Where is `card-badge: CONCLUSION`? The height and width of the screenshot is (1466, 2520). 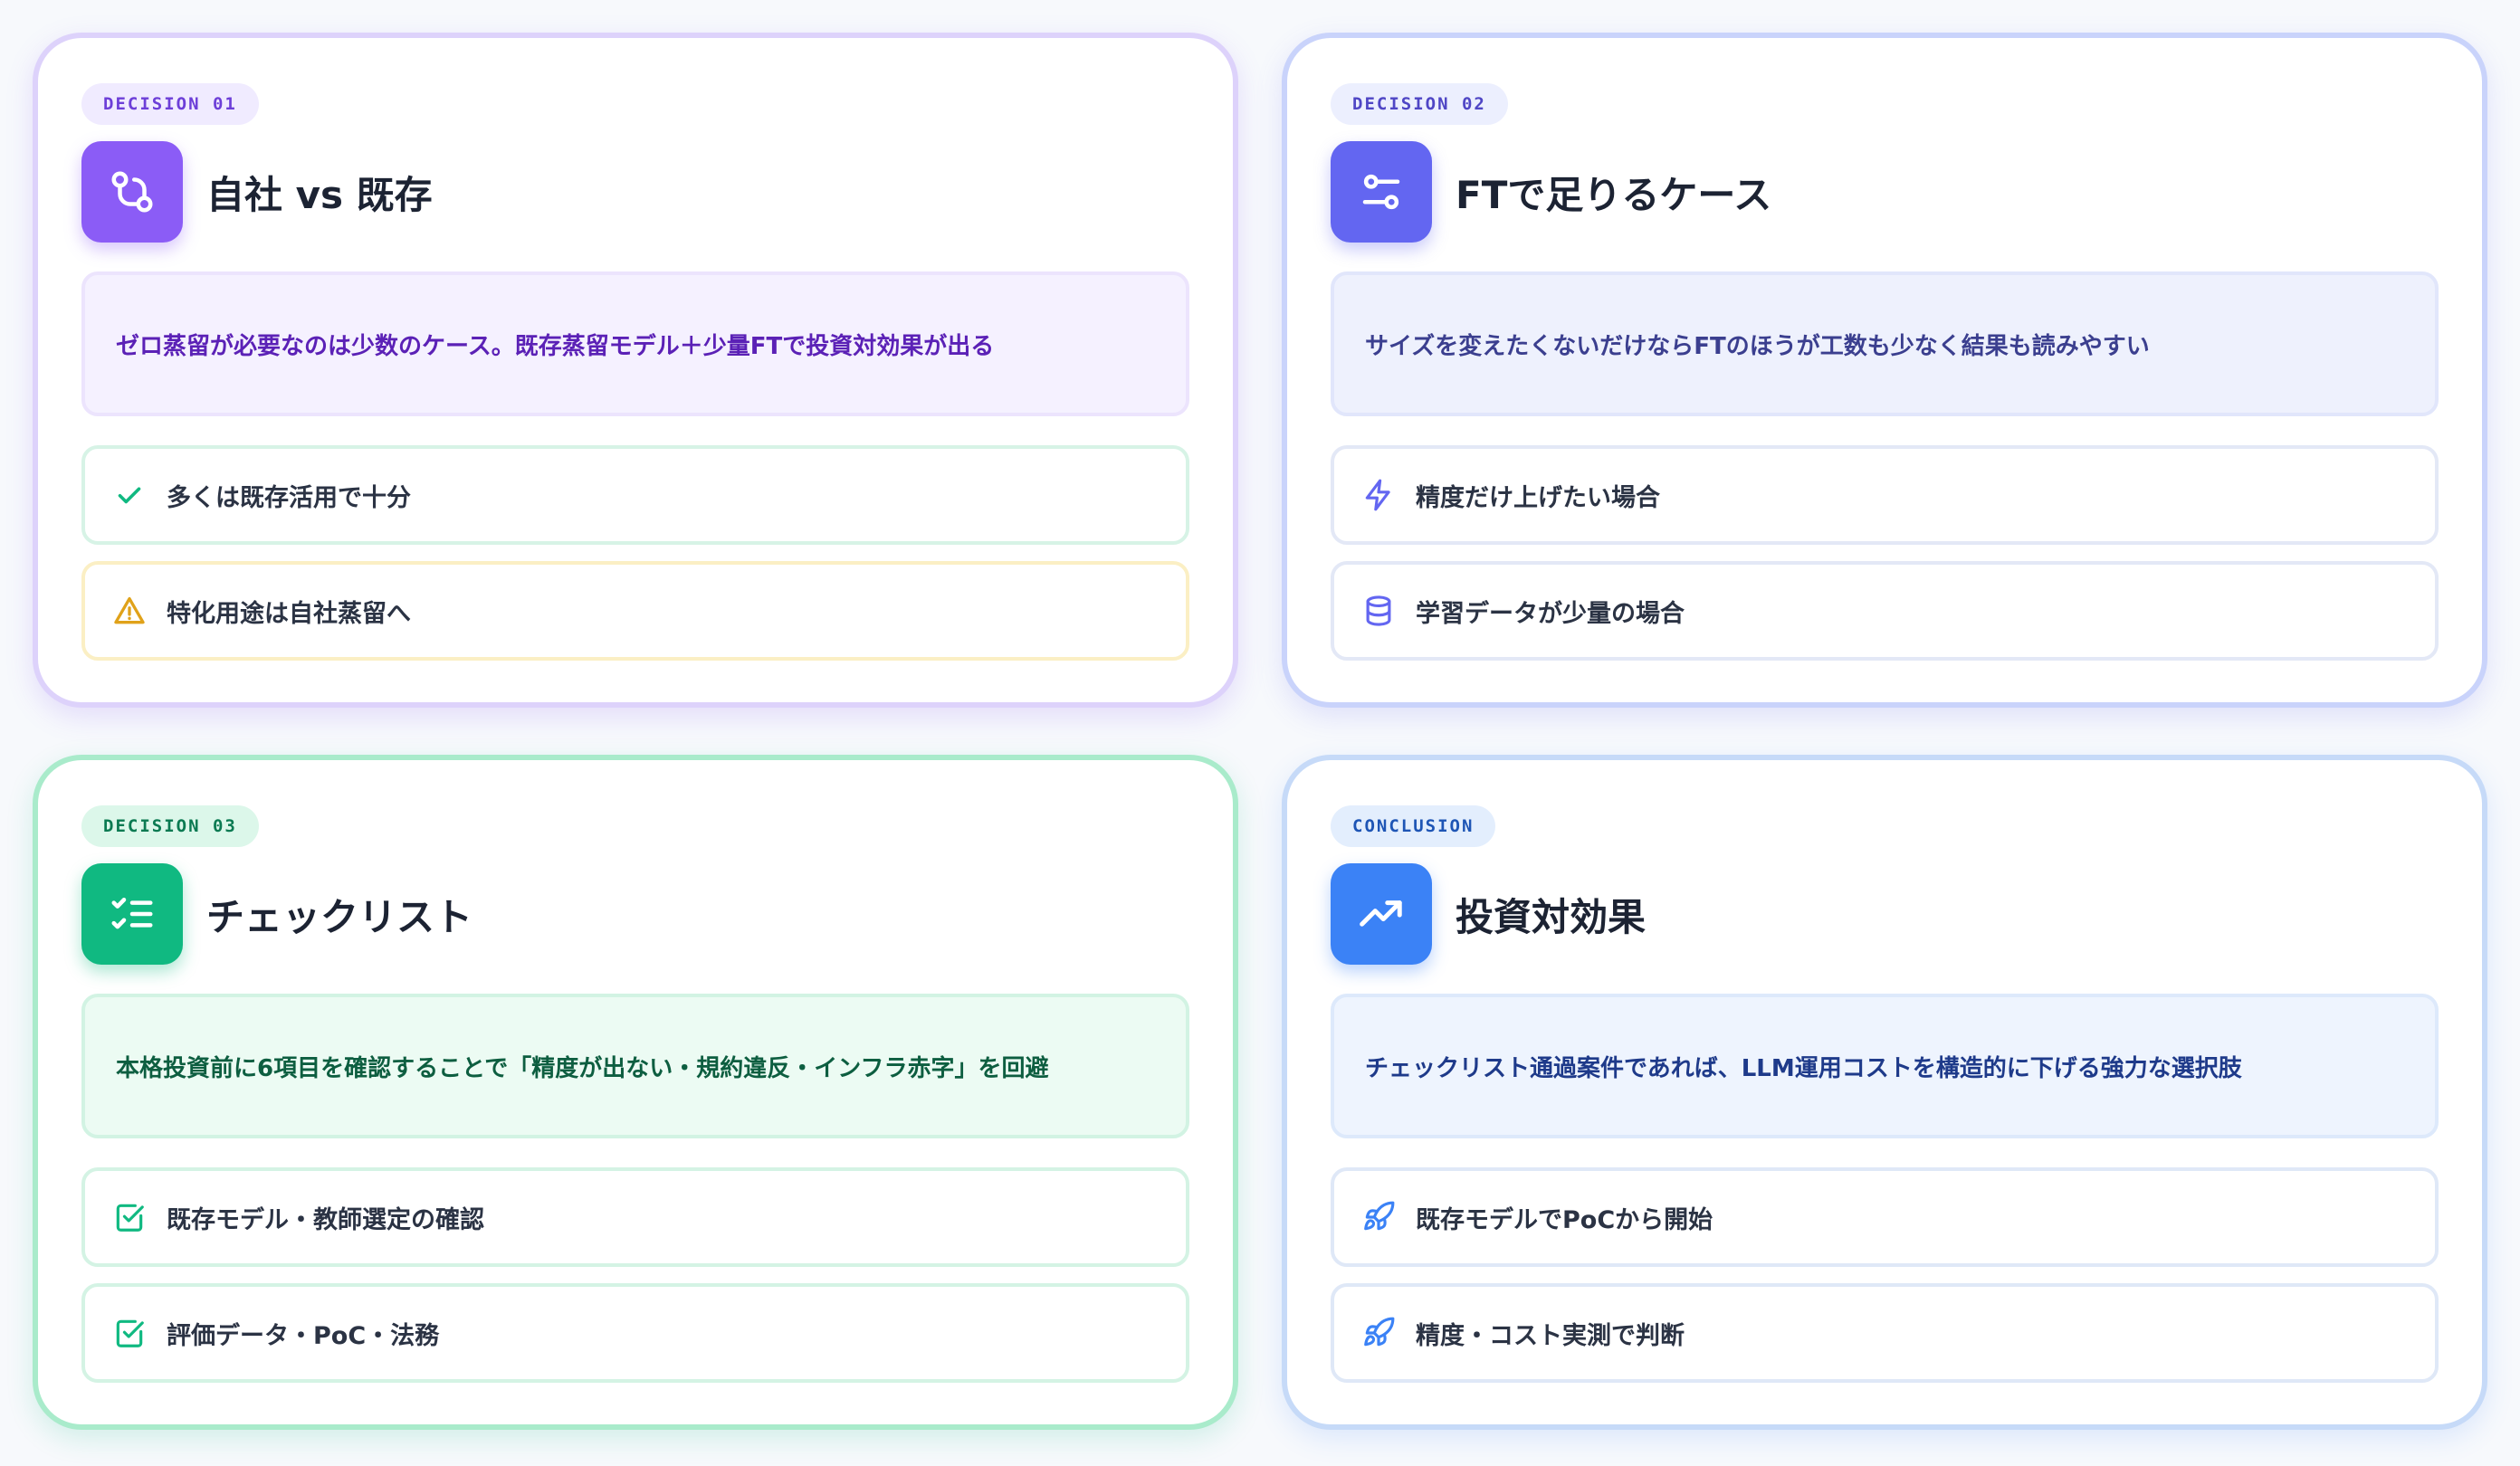 card-badge: CONCLUSION is located at coordinates (1414, 826).